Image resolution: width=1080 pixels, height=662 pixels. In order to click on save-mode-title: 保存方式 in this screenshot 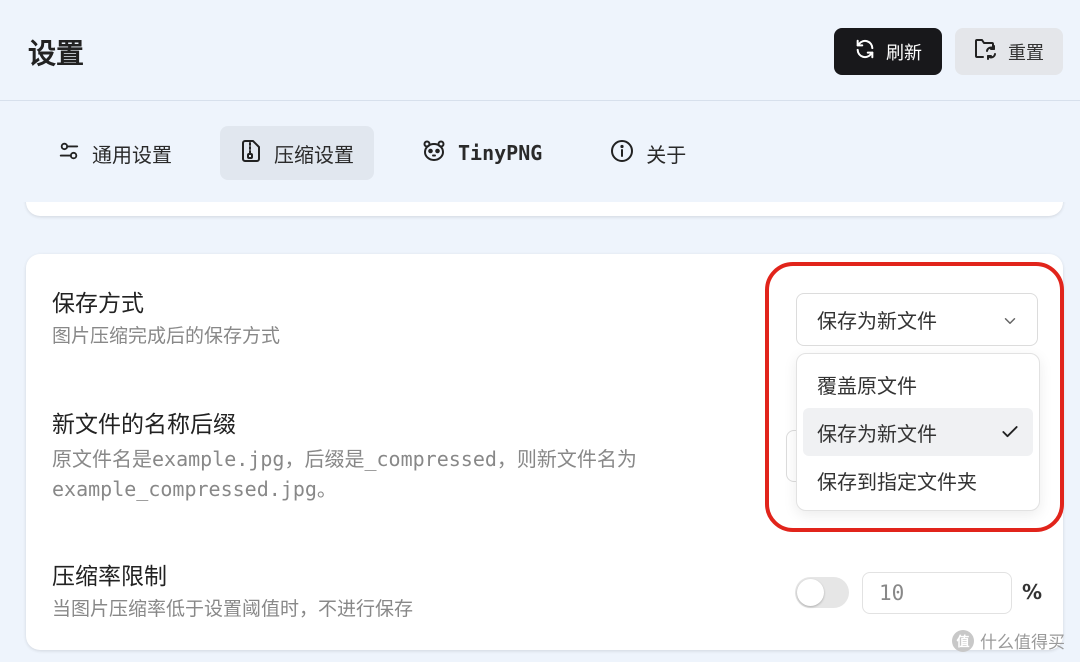, I will do `click(98, 304)`.